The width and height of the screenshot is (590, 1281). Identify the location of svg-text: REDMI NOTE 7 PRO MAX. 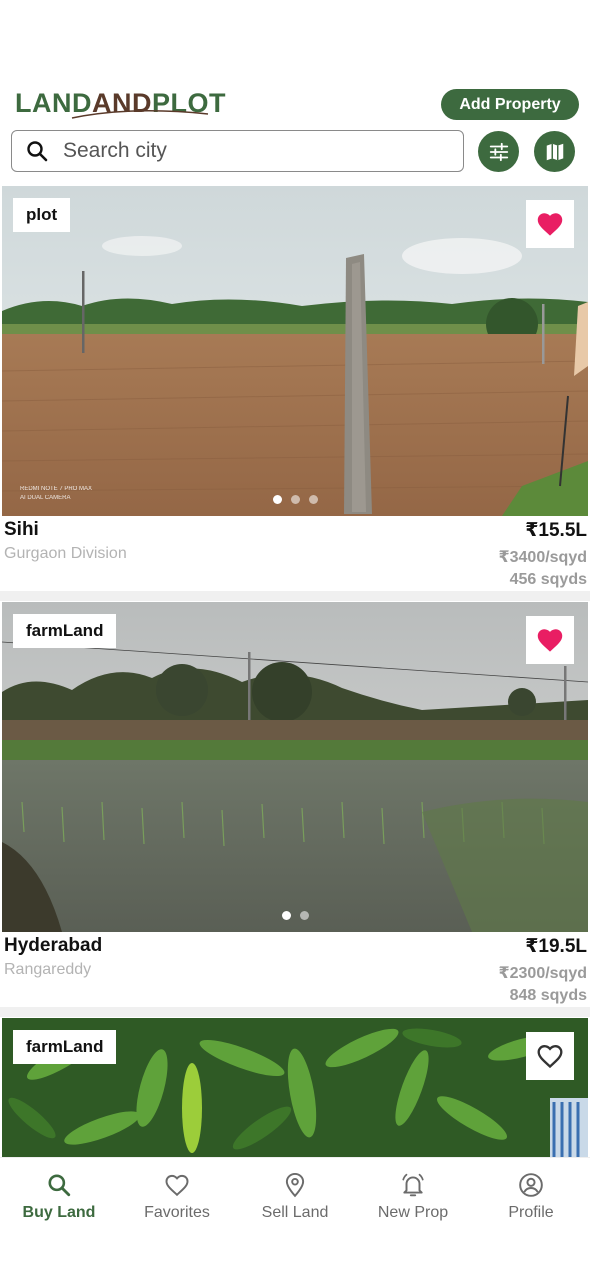
(56, 489).